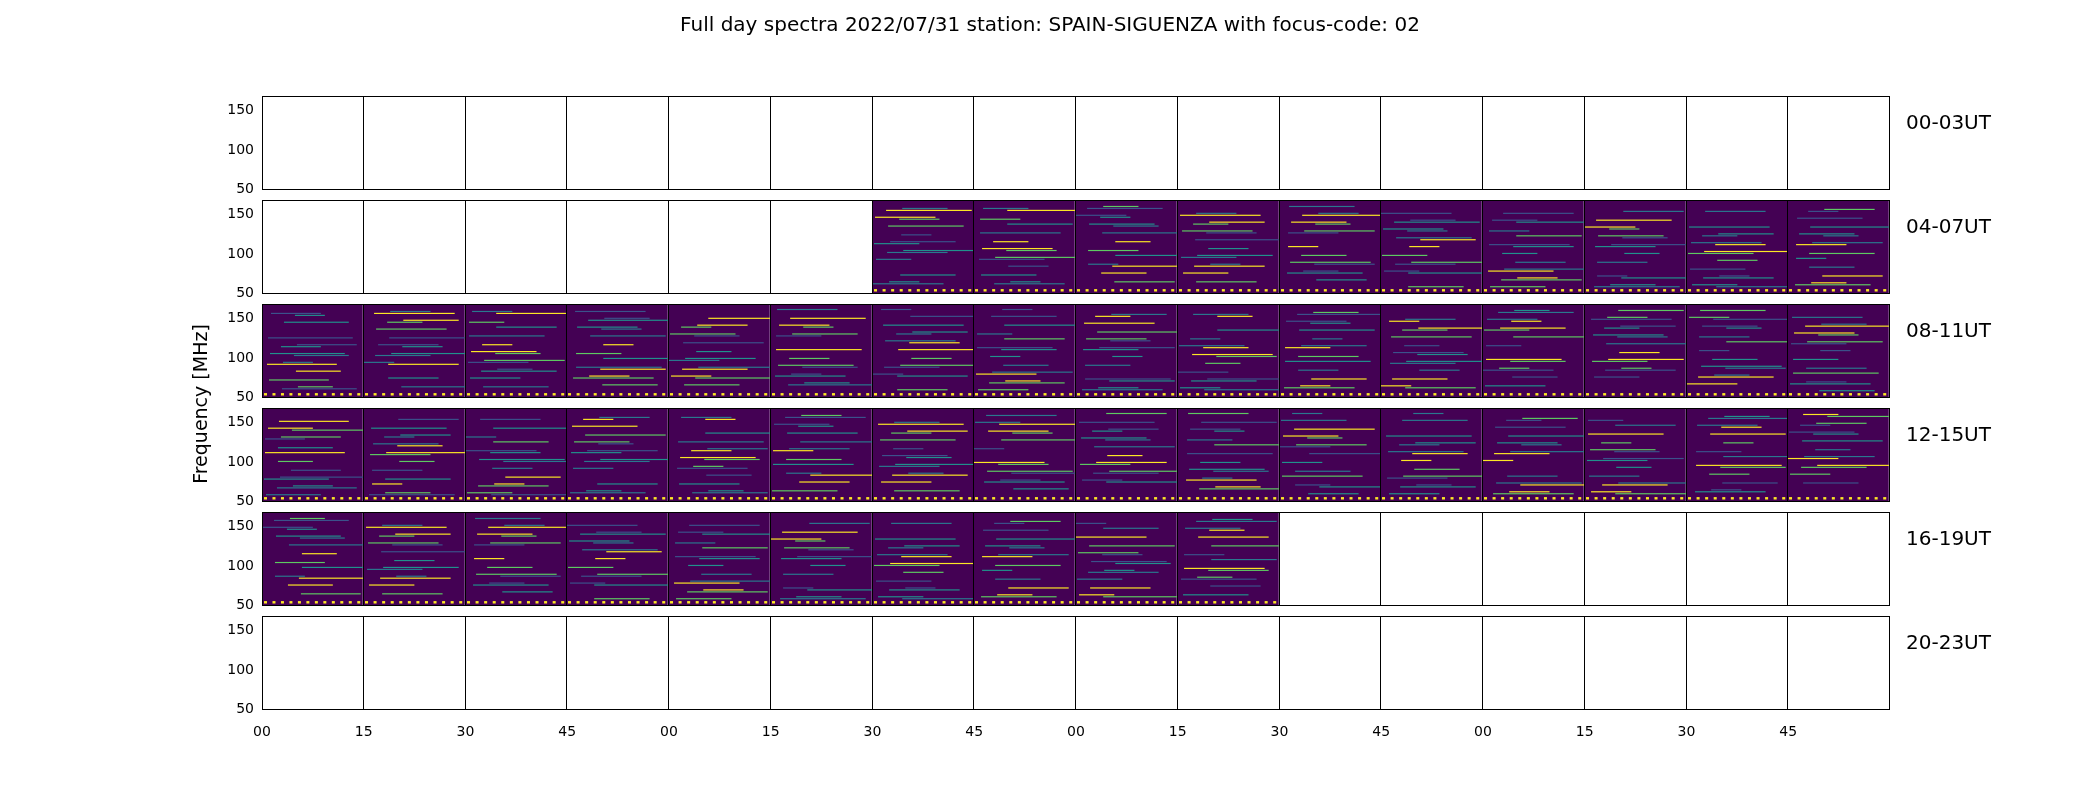 The image size is (2100, 800). Describe the element at coordinates (1948, 538) in the screenshot. I see `row-time-label: 16-19UT` at that location.